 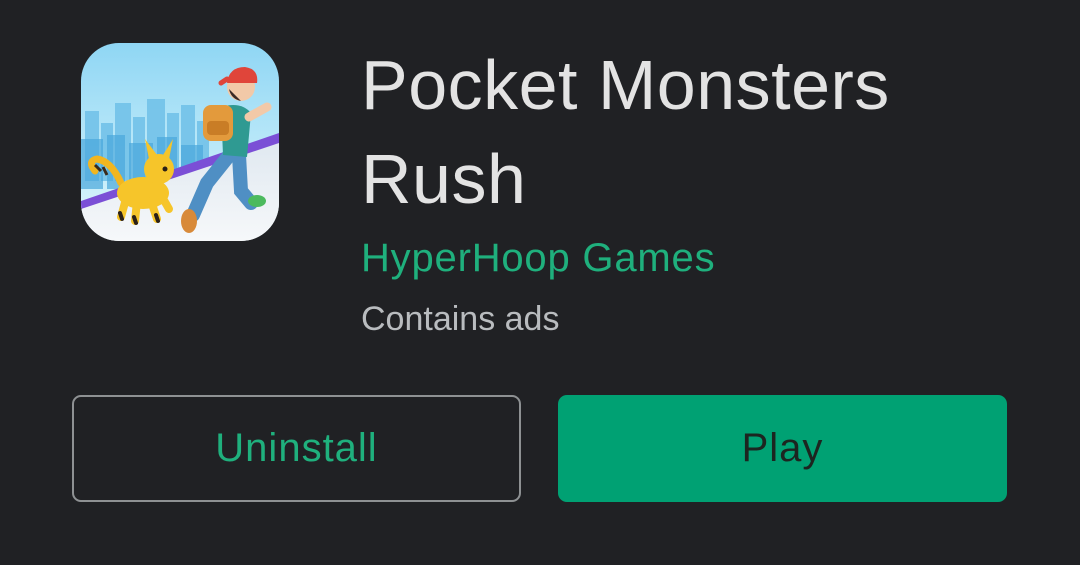 What do you see at coordinates (538, 258) in the screenshot?
I see `developer-link: HyperHoop Games` at bounding box center [538, 258].